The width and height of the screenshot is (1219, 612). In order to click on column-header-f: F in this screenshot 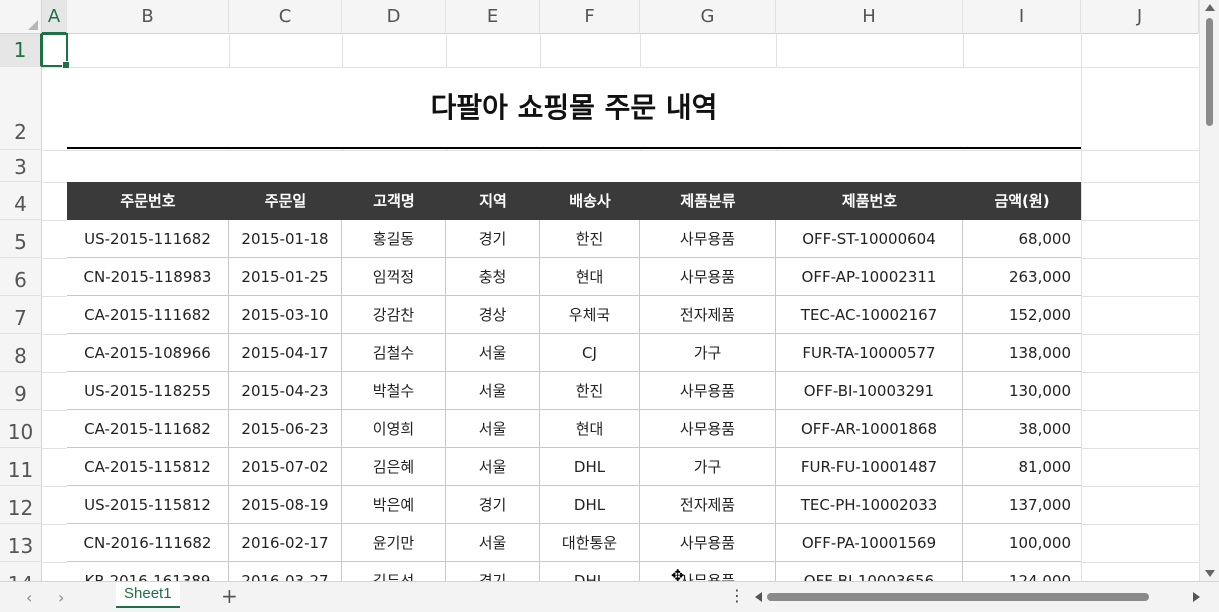, I will do `click(590, 17)`.